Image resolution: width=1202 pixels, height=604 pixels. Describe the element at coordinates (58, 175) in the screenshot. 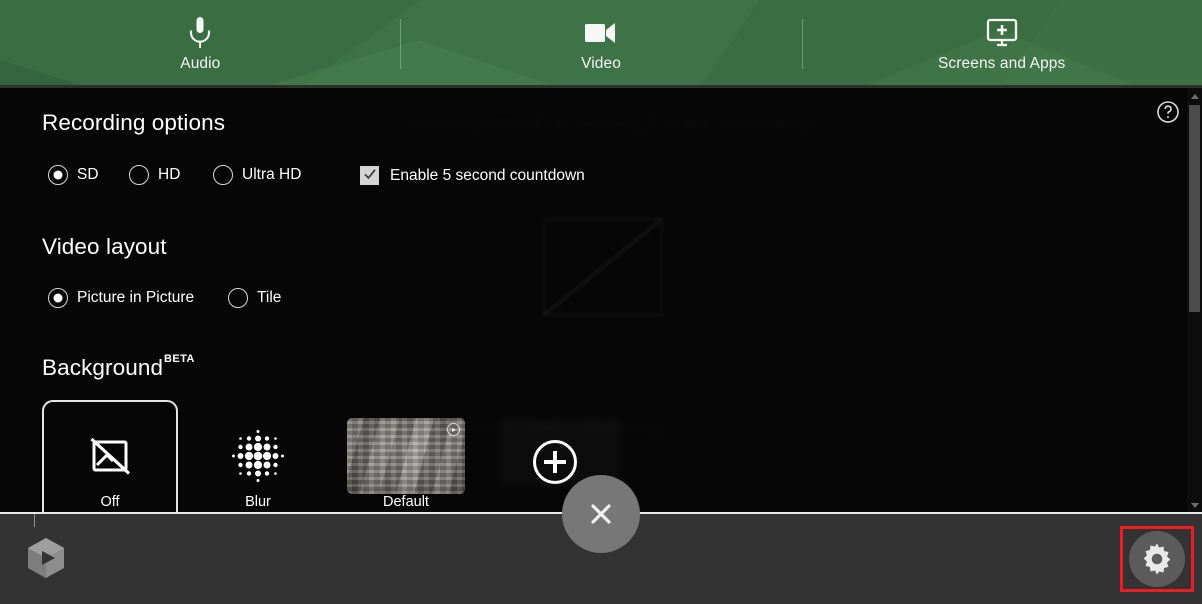

I see `radio-icon-sd` at that location.